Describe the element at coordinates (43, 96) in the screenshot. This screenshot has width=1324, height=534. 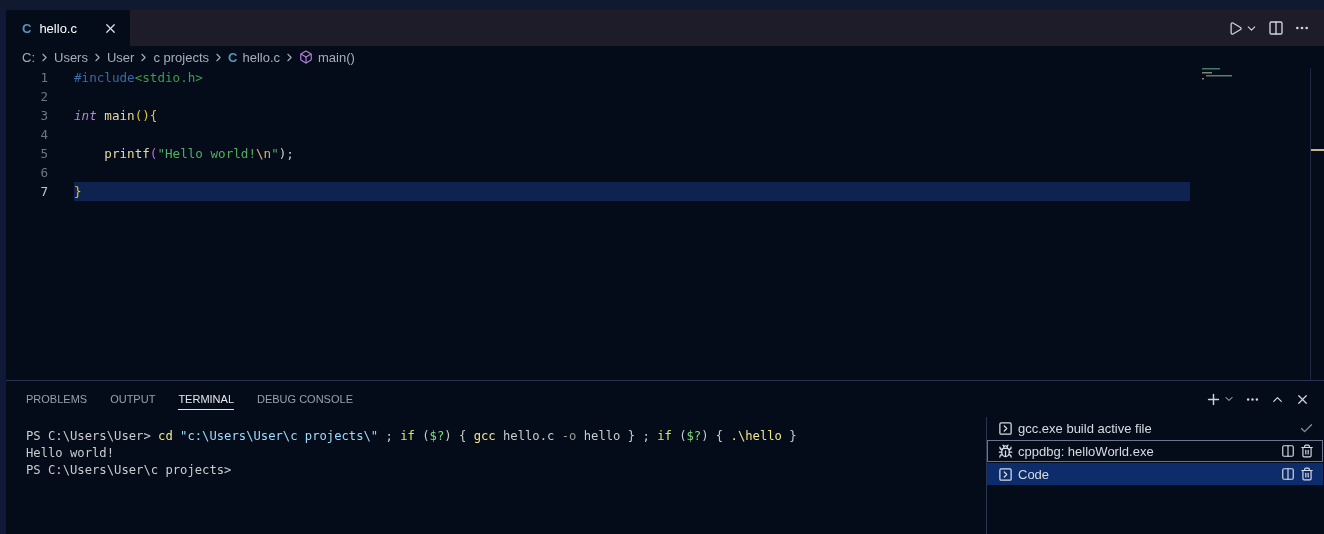
I see `line-number: 2` at that location.